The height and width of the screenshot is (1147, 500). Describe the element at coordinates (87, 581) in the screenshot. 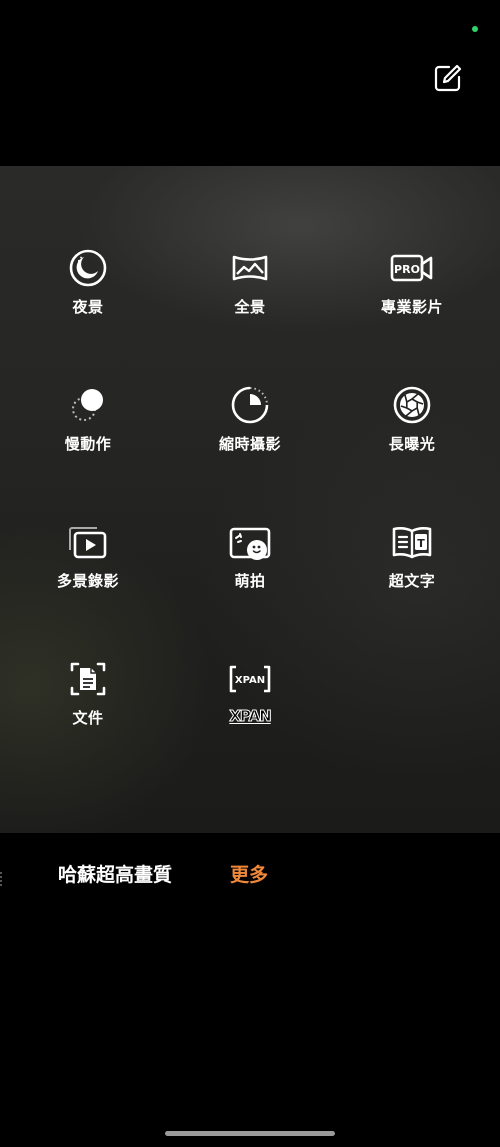

I see `mode-label: 多景錄影` at that location.